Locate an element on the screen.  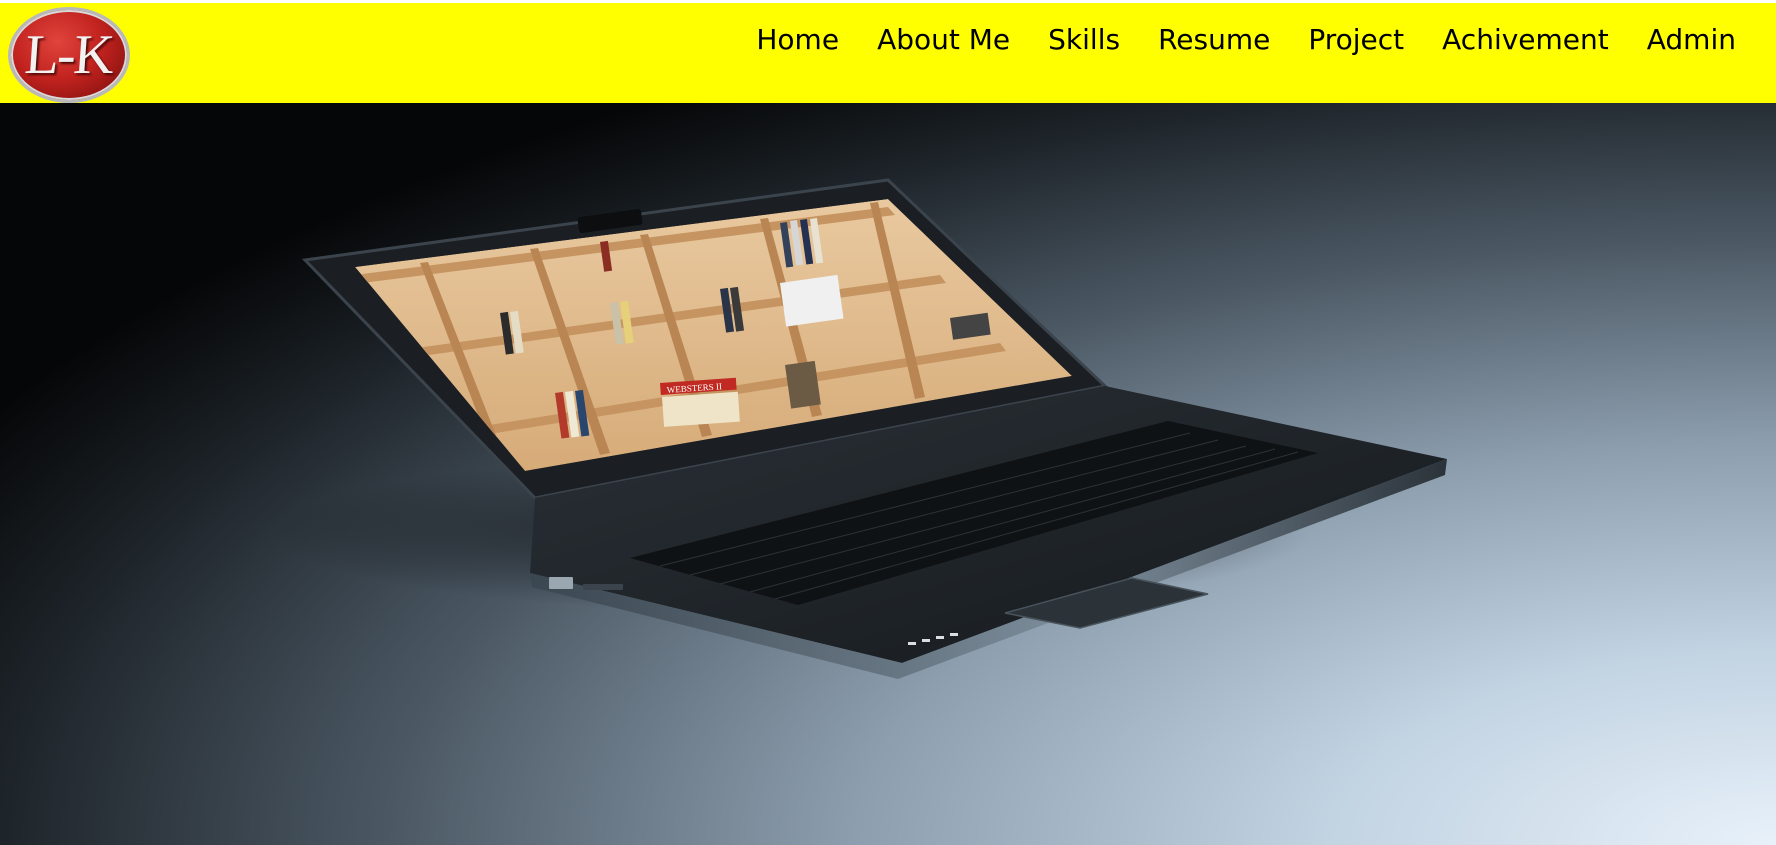
nav-link-skills: Skills is located at coordinates (1084, 39).